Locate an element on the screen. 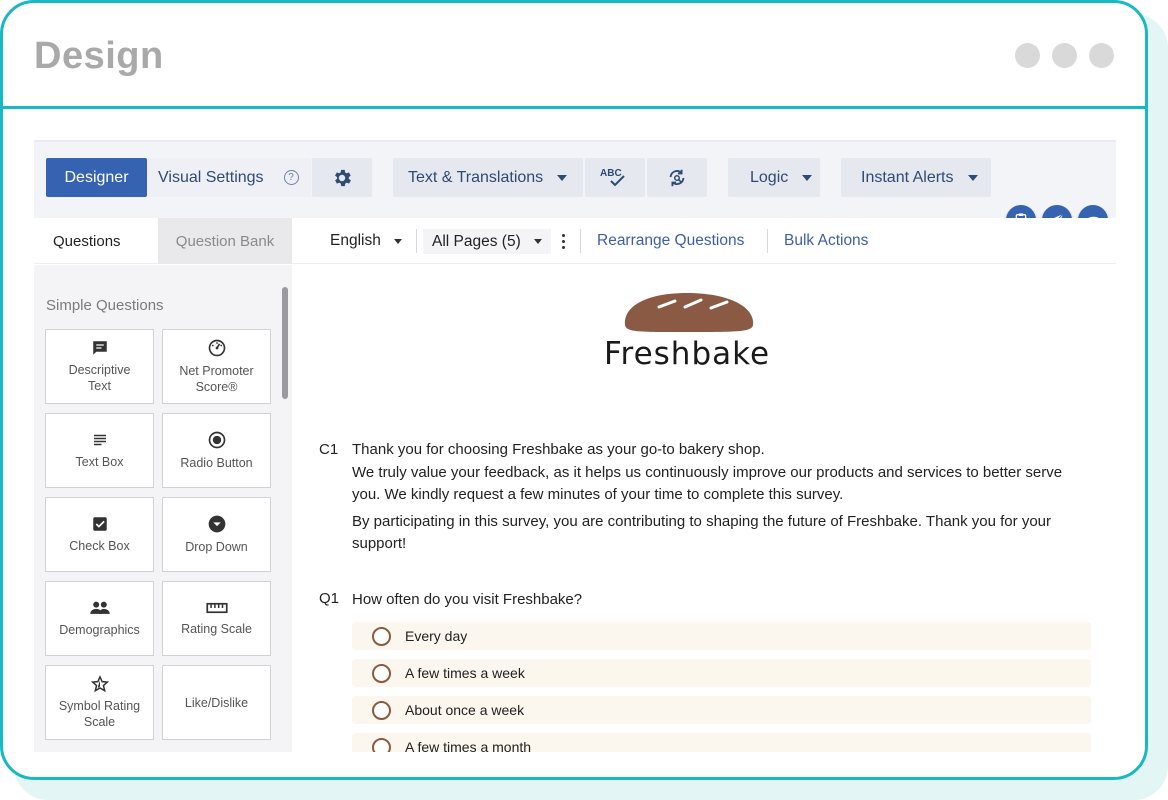 The height and width of the screenshot is (800, 1168). help-icon: ? is located at coordinates (291, 177).